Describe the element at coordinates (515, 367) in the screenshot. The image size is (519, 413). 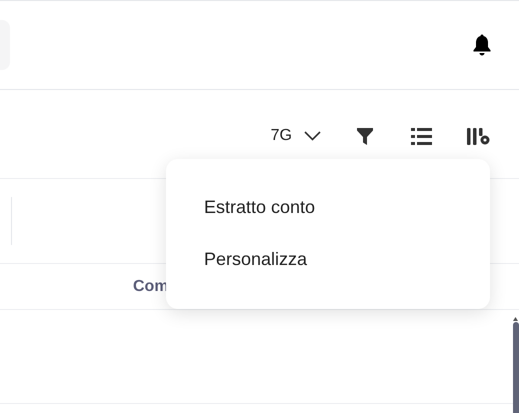
I see `scrollbar-thumb` at that location.